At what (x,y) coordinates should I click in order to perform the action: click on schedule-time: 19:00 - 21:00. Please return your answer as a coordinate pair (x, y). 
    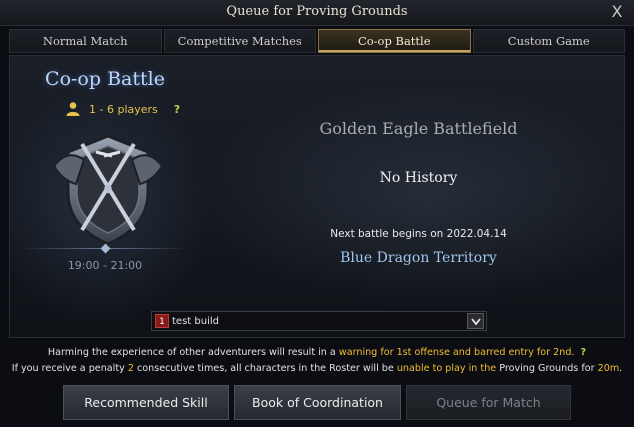
    Looking at the image, I should click on (105, 265).